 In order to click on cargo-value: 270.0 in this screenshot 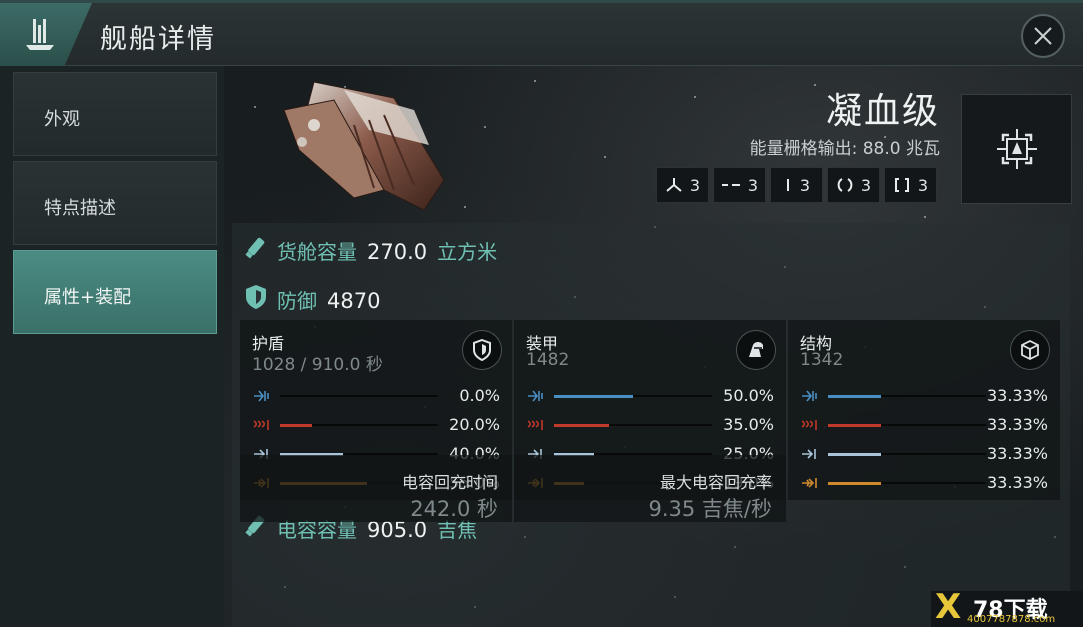, I will do `click(397, 252)`.